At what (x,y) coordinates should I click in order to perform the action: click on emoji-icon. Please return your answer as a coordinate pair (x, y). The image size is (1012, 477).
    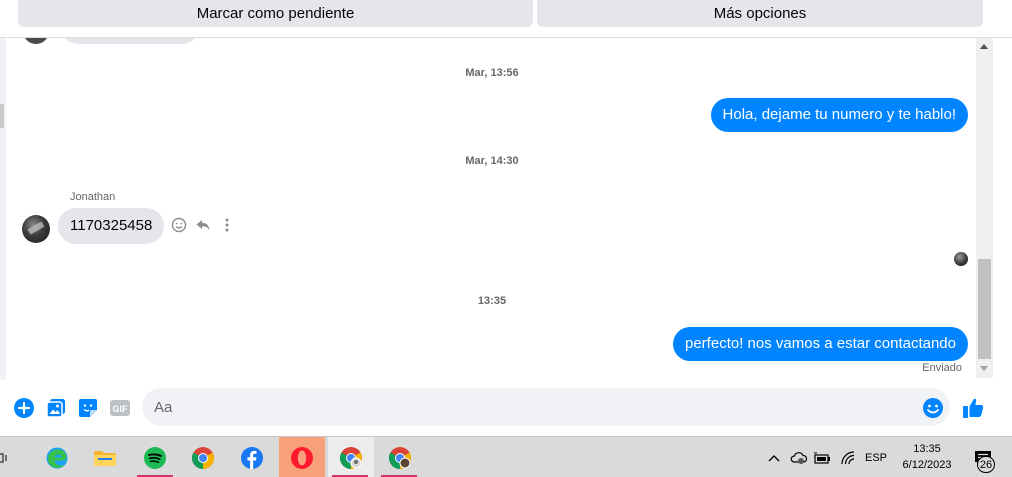
    Looking at the image, I should click on (933, 408).